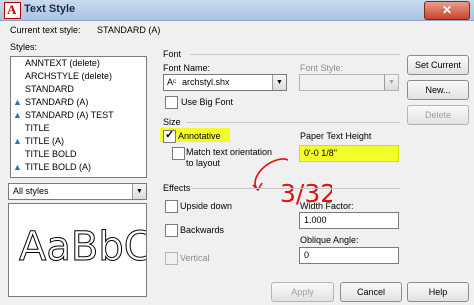 This screenshot has height=305, width=474. Describe the element at coordinates (78, 154) in the screenshot. I see `list-item: TITLE BOLD` at that location.